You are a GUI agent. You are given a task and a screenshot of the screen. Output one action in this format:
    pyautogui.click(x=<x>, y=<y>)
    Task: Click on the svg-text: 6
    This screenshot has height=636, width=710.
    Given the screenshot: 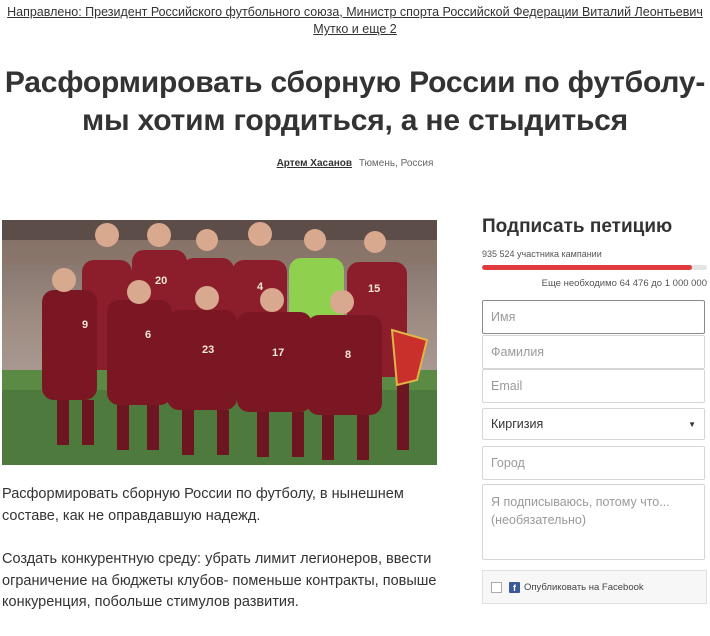 What is the action you would take?
    pyautogui.click(x=148, y=335)
    